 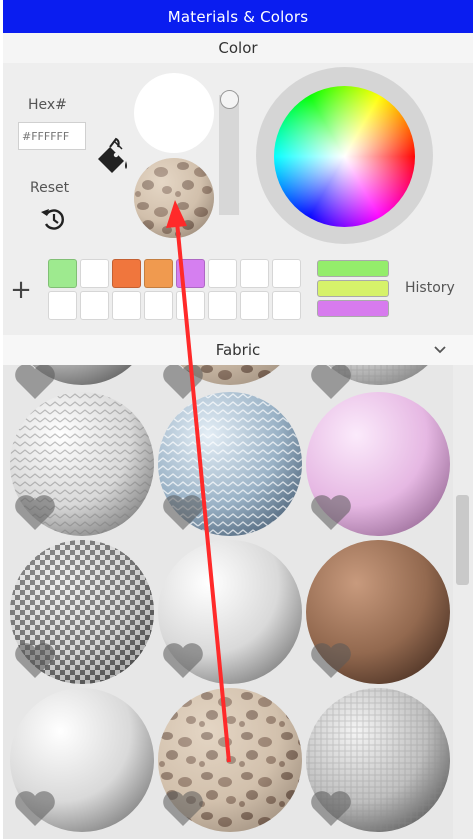 I want to click on window-title: Materials & Colors, so click(x=238, y=16).